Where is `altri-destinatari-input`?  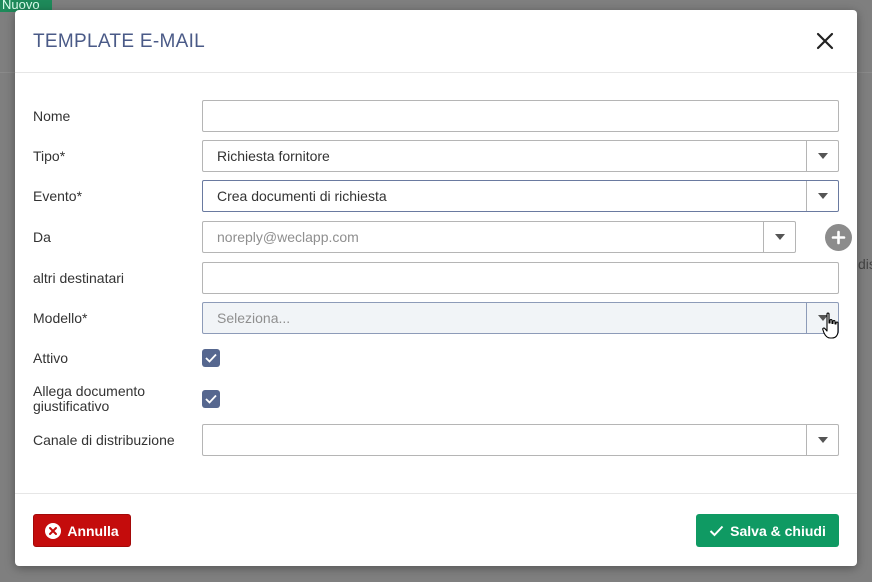
altri-destinatari-input is located at coordinates (520, 278).